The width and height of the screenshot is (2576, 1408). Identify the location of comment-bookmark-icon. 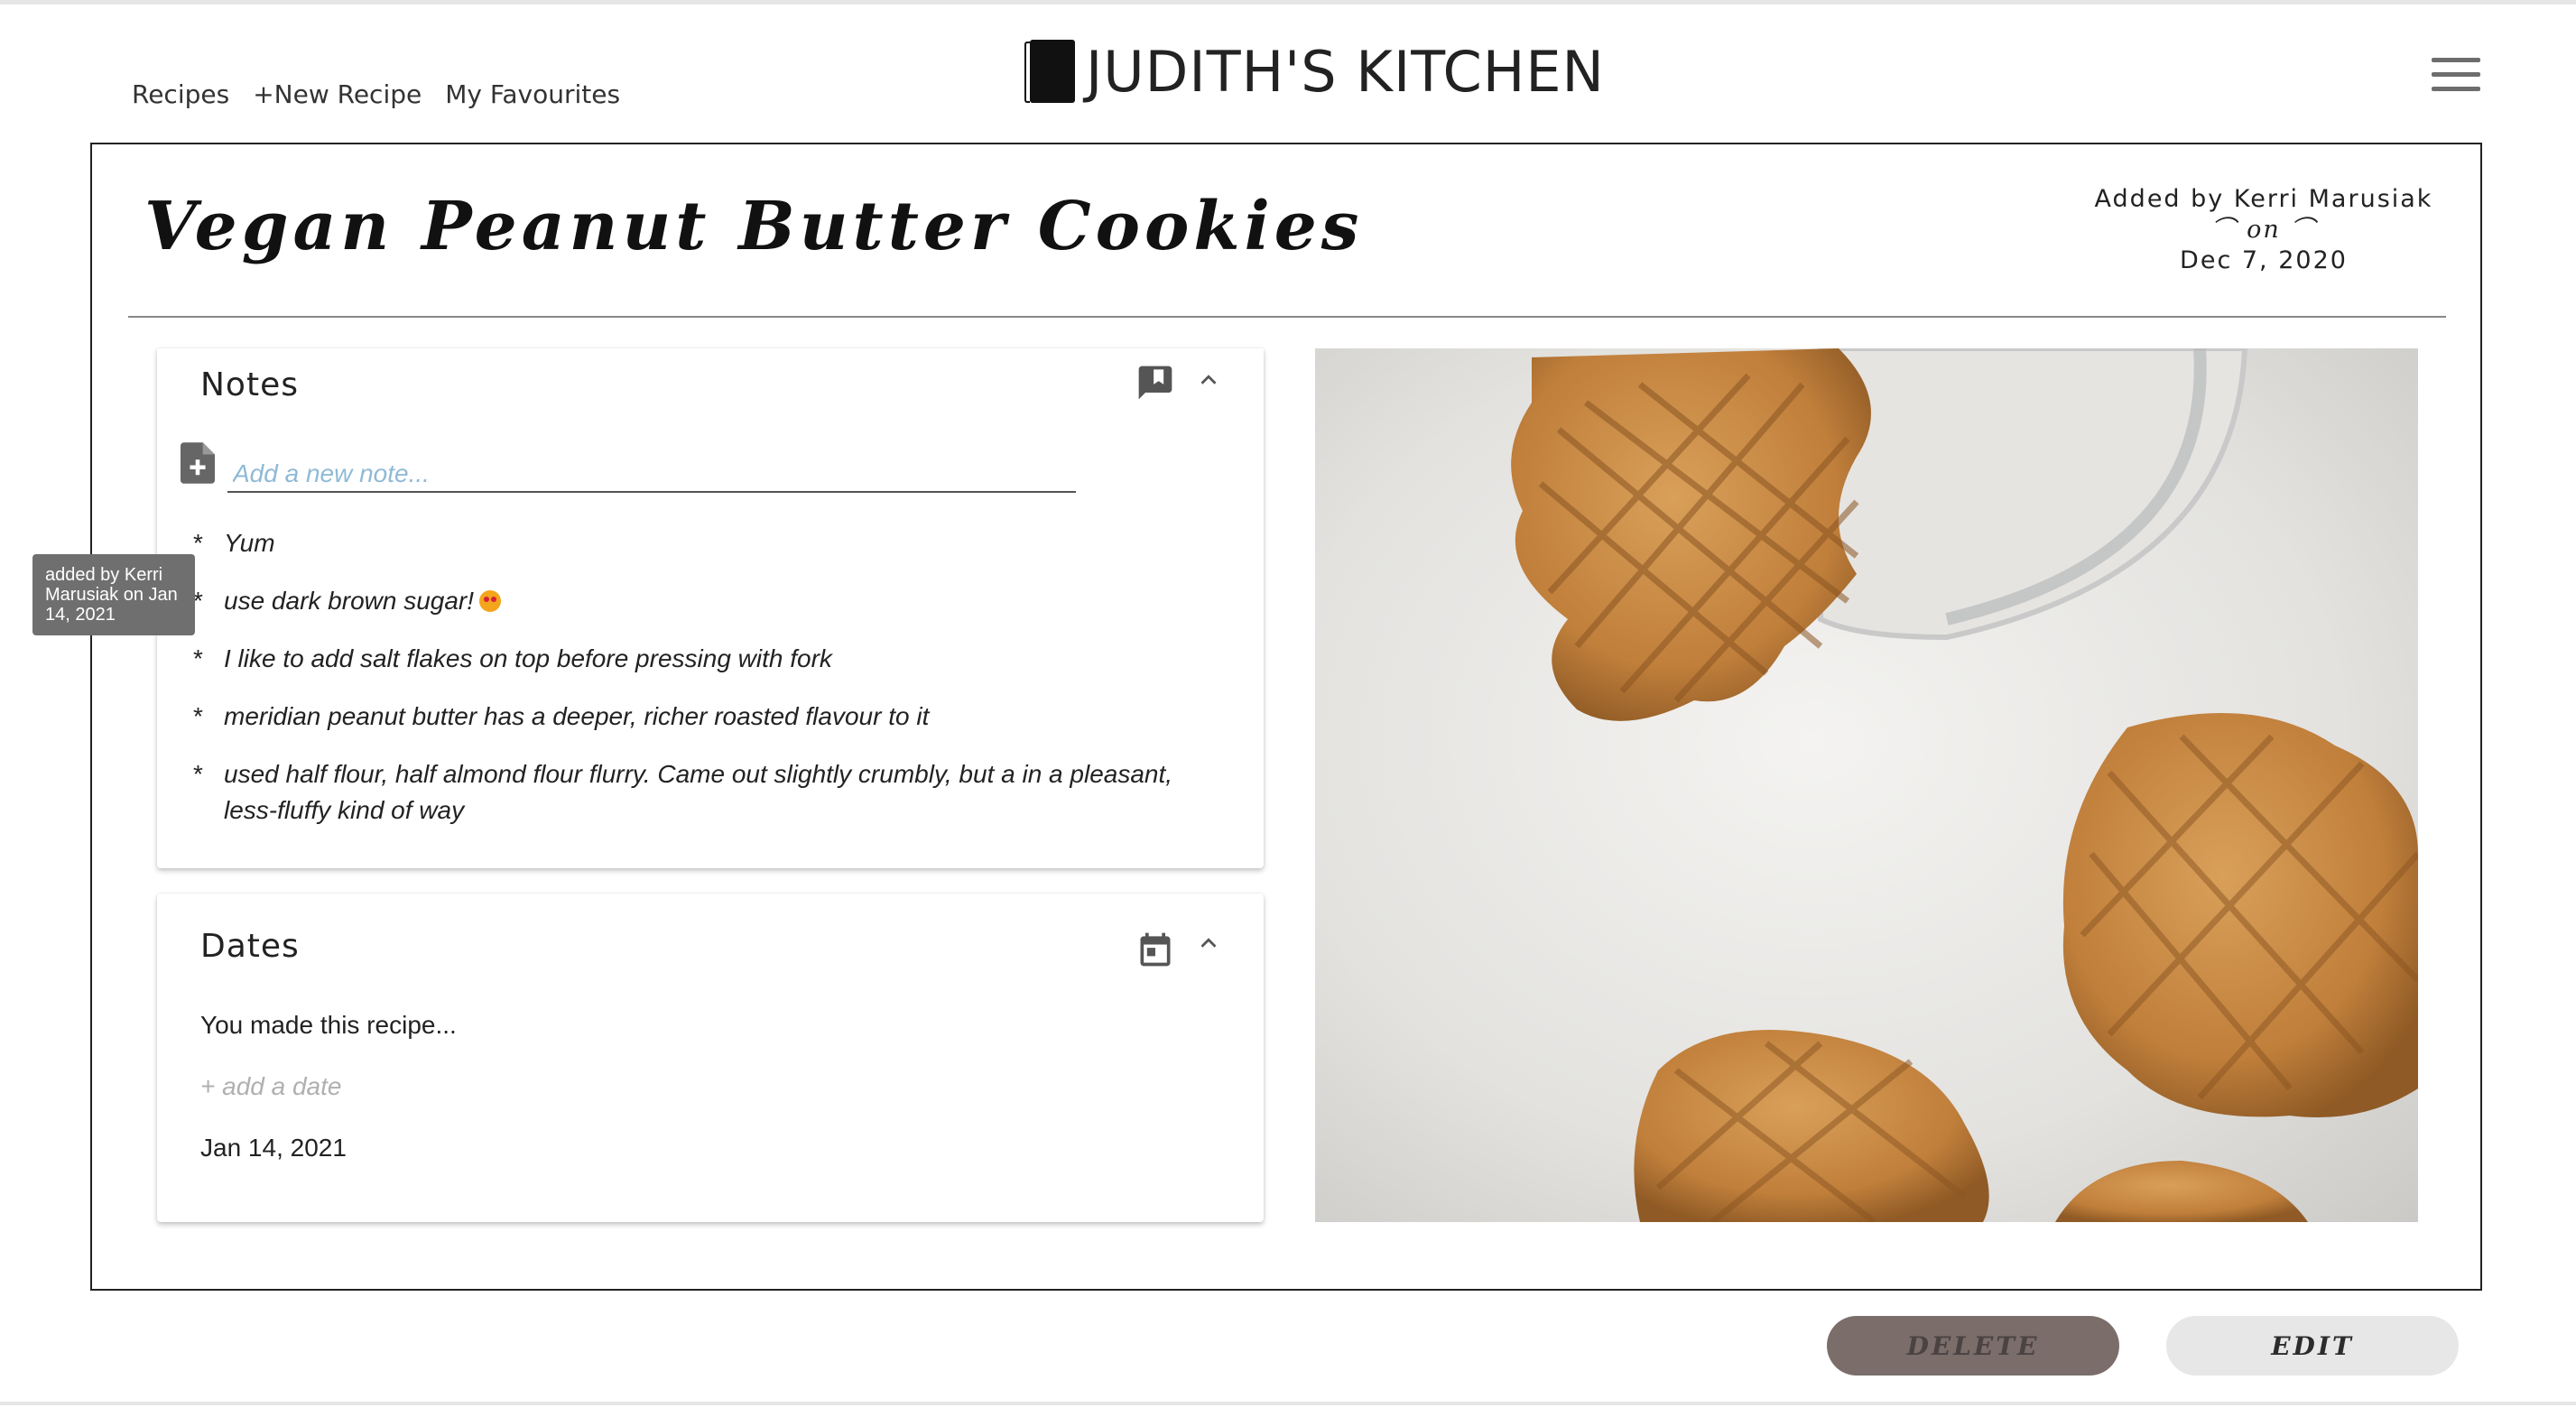
(1155, 383).